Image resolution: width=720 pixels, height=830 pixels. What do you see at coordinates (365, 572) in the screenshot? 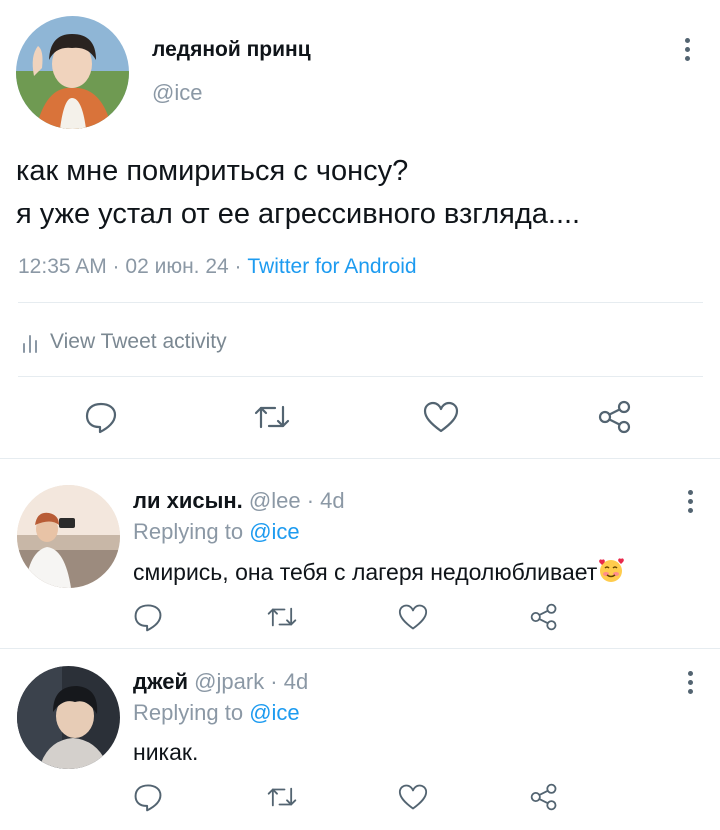
I see `reply-text-content: смирись, она тебя с лагеря недолюбливает` at bounding box center [365, 572].